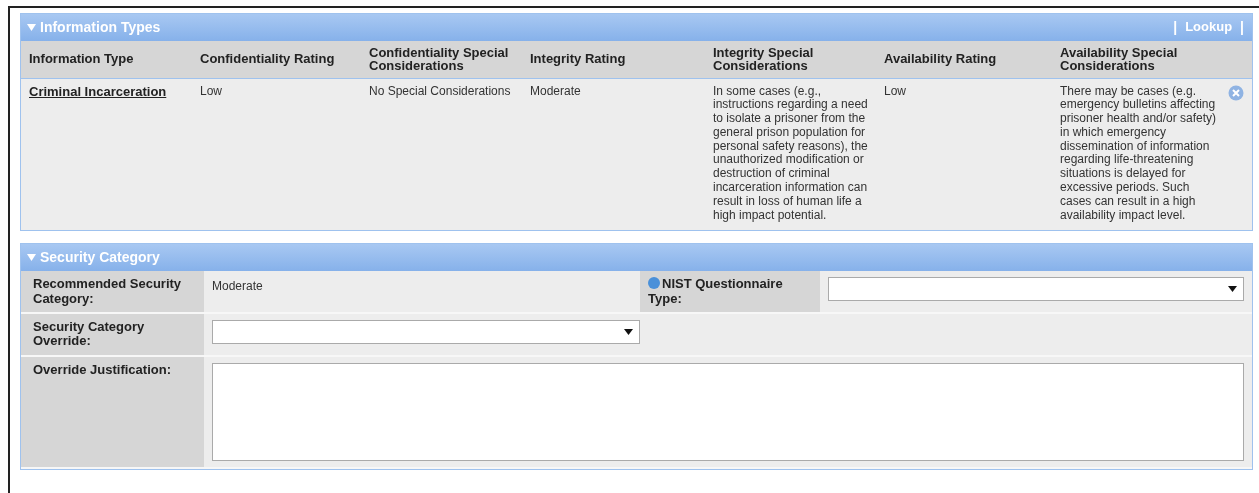 The image size is (1259, 493). What do you see at coordinates (106, 59) in the screenshot?
I see `column-header: Information Type` at bounding box center [106, 59].